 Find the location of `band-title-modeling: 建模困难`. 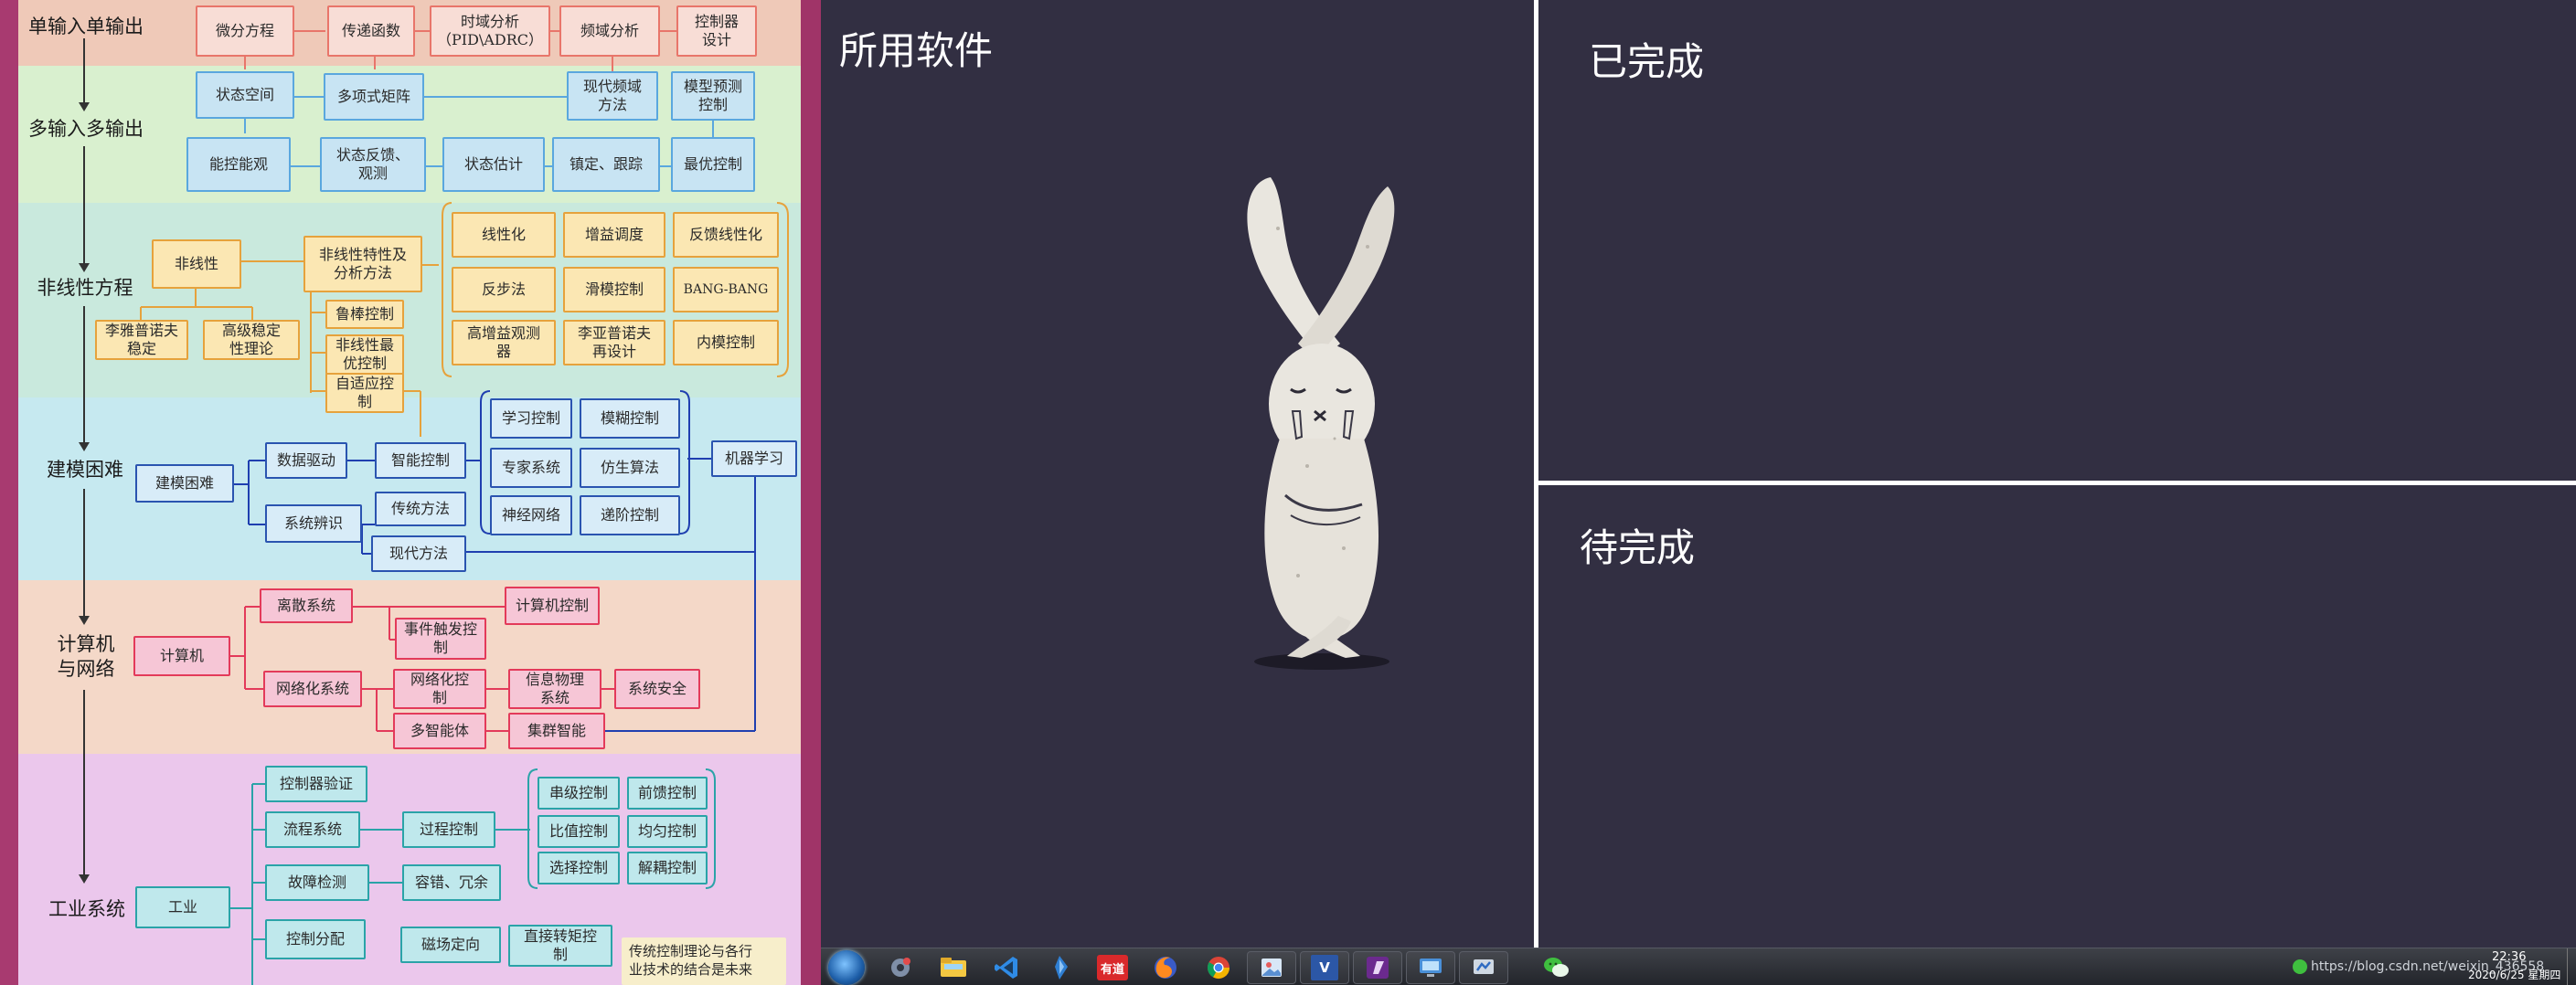

band-title-modeling: 建模困难 is located at coordinates (85, 470).